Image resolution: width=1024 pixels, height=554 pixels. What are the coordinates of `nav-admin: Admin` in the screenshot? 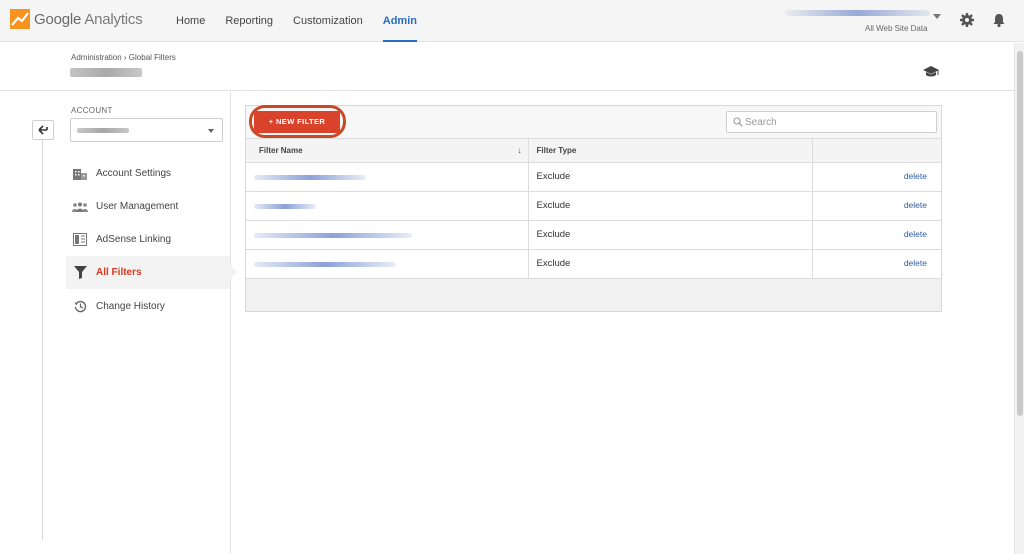 It's located at (400, 21).